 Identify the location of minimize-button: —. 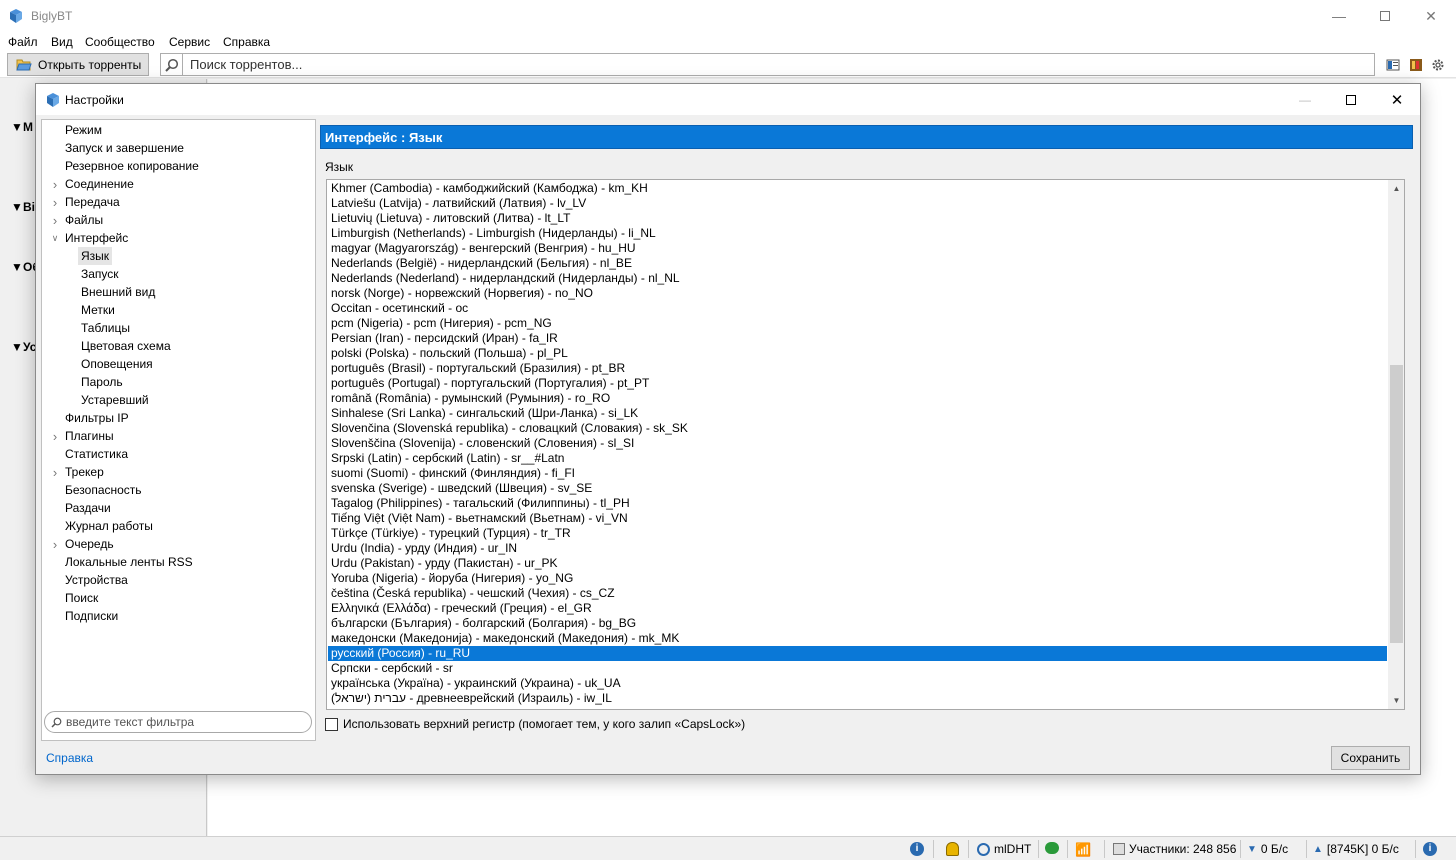
(1339, 16).